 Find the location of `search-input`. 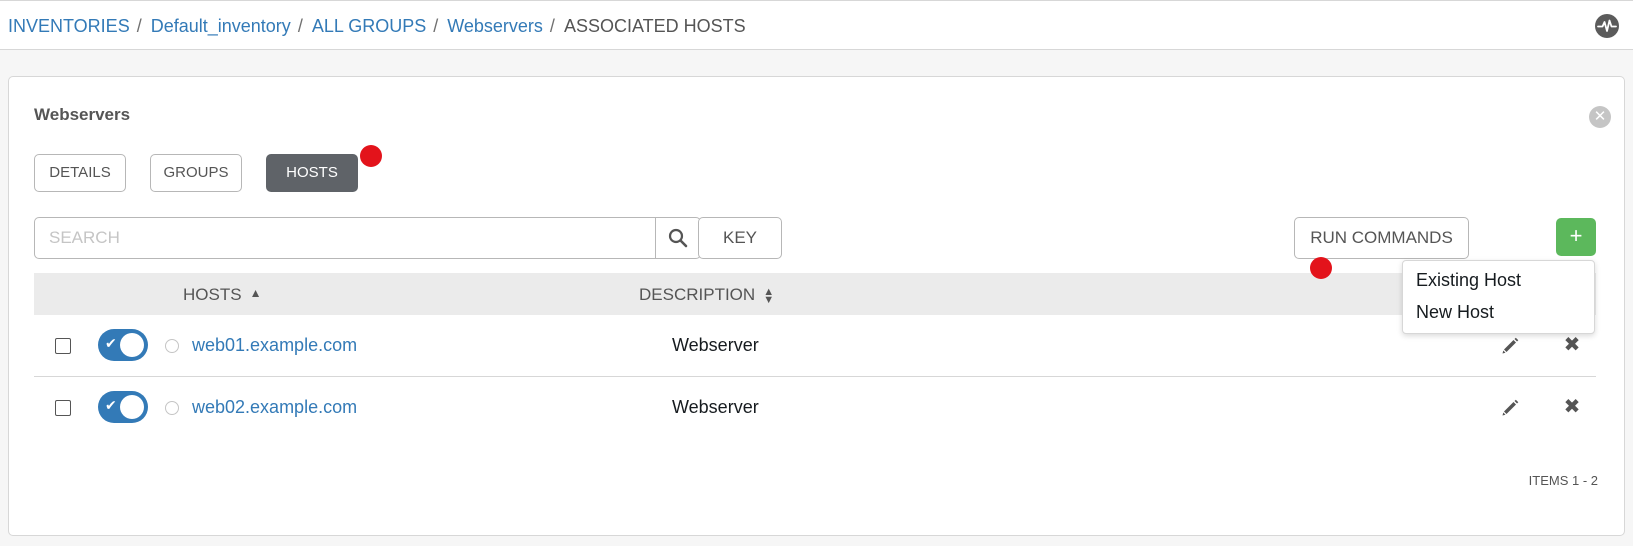

search-input is located at coordinates (345, 238).